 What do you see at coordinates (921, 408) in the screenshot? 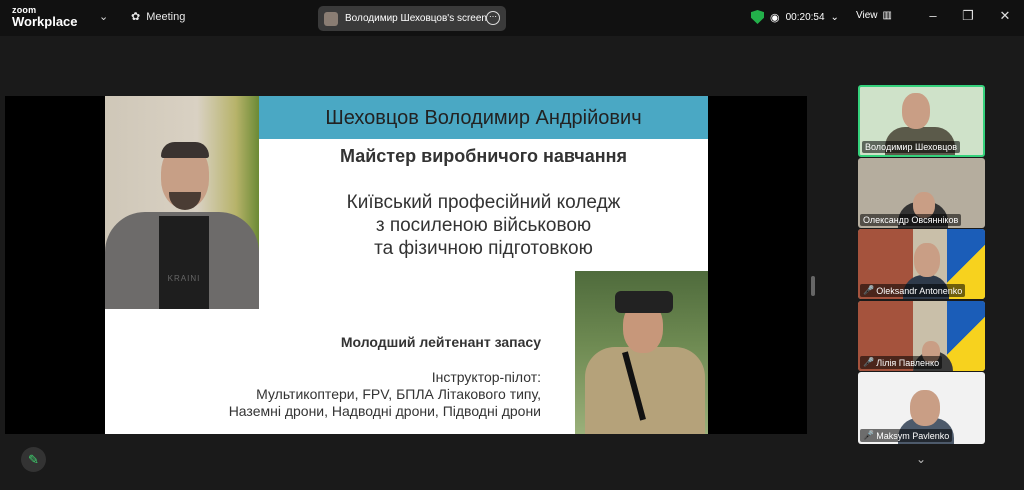
I see `participant-tile: 🎤 Maksym Pavlenko` at bounding box center [921, 408].